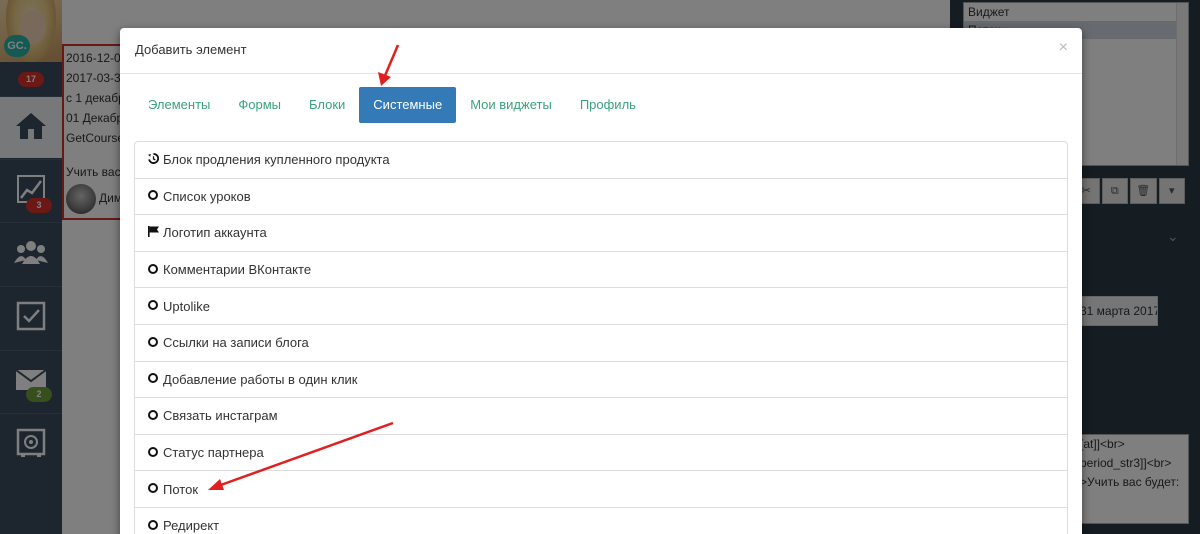 Image resolution: width=1200 pixels, height=534 pixels. Describe the element at coordinates (215, 233) in the screenshot. I see `list-item-label: Логотип аккаунта` at that location.